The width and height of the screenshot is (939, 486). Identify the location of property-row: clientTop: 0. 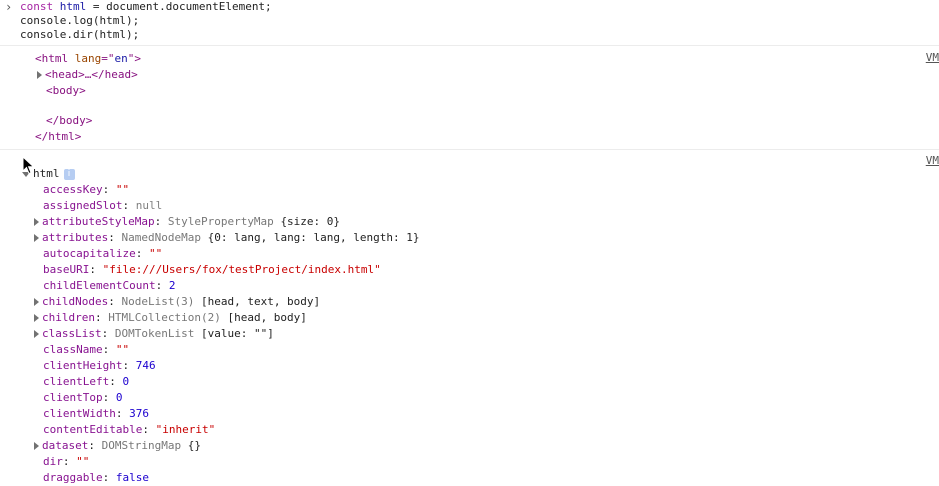
(83, 397).